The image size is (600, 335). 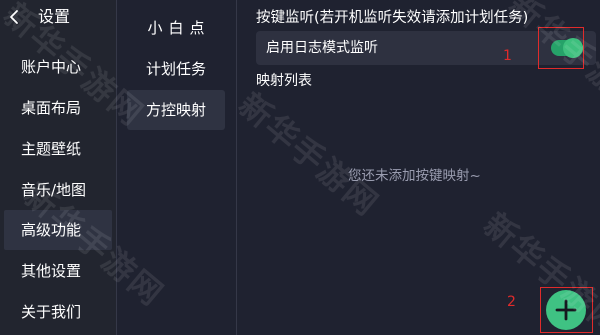 What do you see at coordinates (392, 18) in the screenshot?
I see `section-title: 按键监听(若开机监听失效请添加计划任务)` at bounding box center [392, 18].